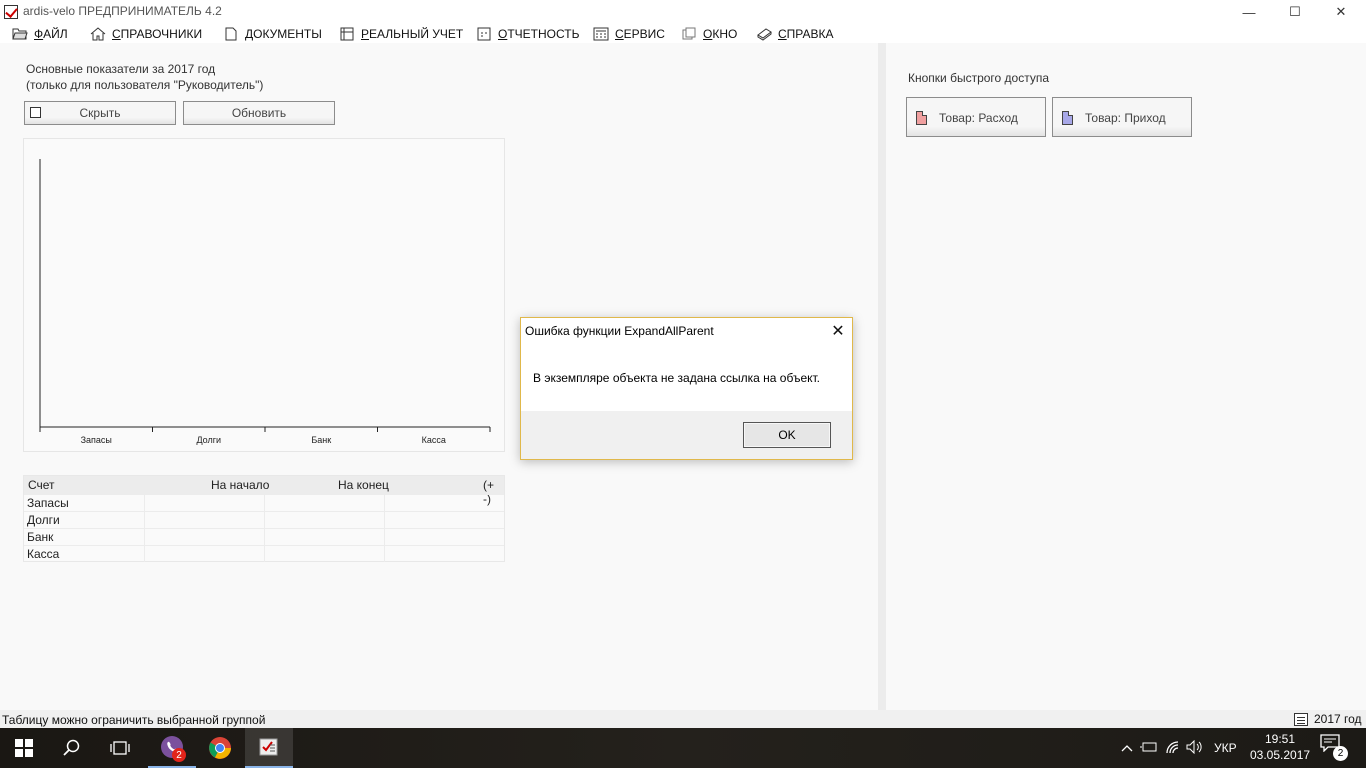 Image resolution: width=1366 pixels, height=768 pixels. I want to click on menu-help-label: ПРАВКА, so click(810, 34).